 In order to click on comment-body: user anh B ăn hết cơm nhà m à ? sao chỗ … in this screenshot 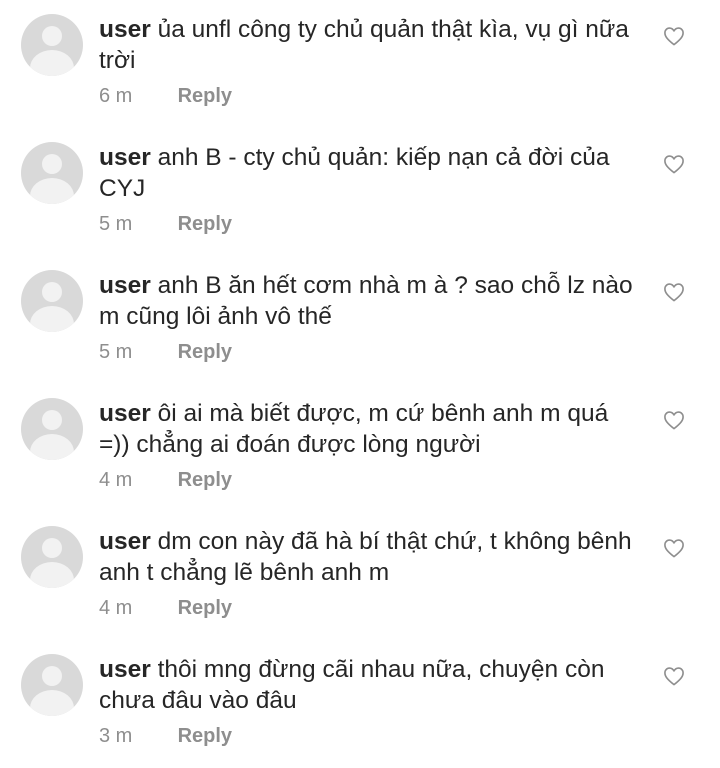, I will do `click(369, 301)`.